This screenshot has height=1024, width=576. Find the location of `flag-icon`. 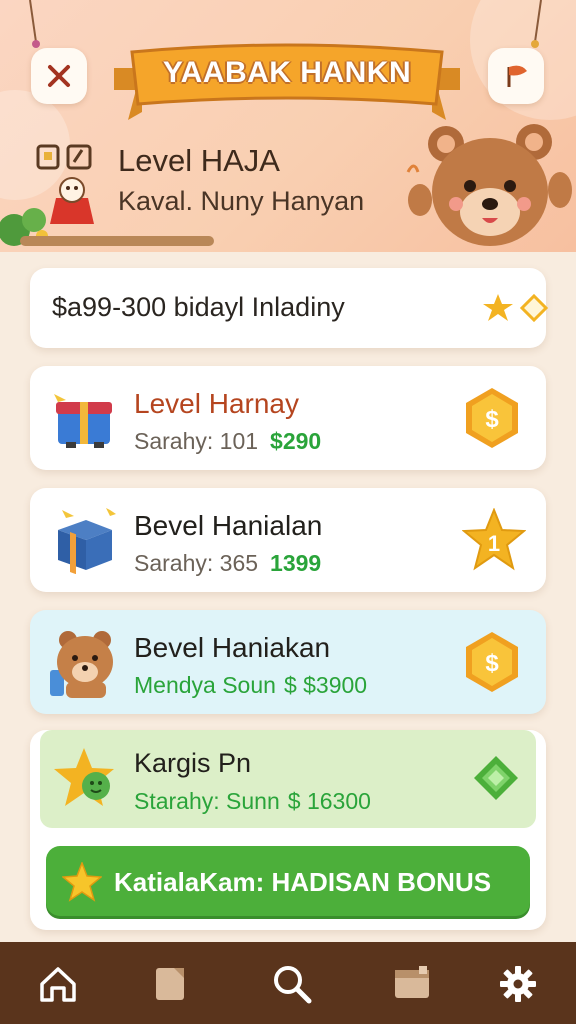

flag-icon is located at coordinates (517, 76).